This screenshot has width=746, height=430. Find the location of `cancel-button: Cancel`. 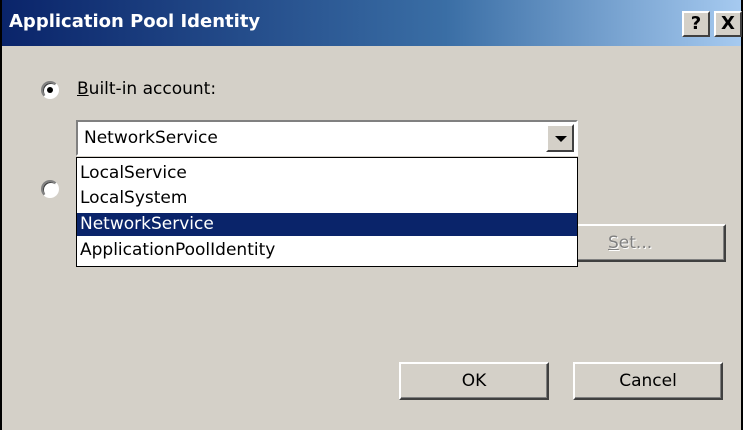

cancel-button: Cancel is located at coordinates (648, 381).